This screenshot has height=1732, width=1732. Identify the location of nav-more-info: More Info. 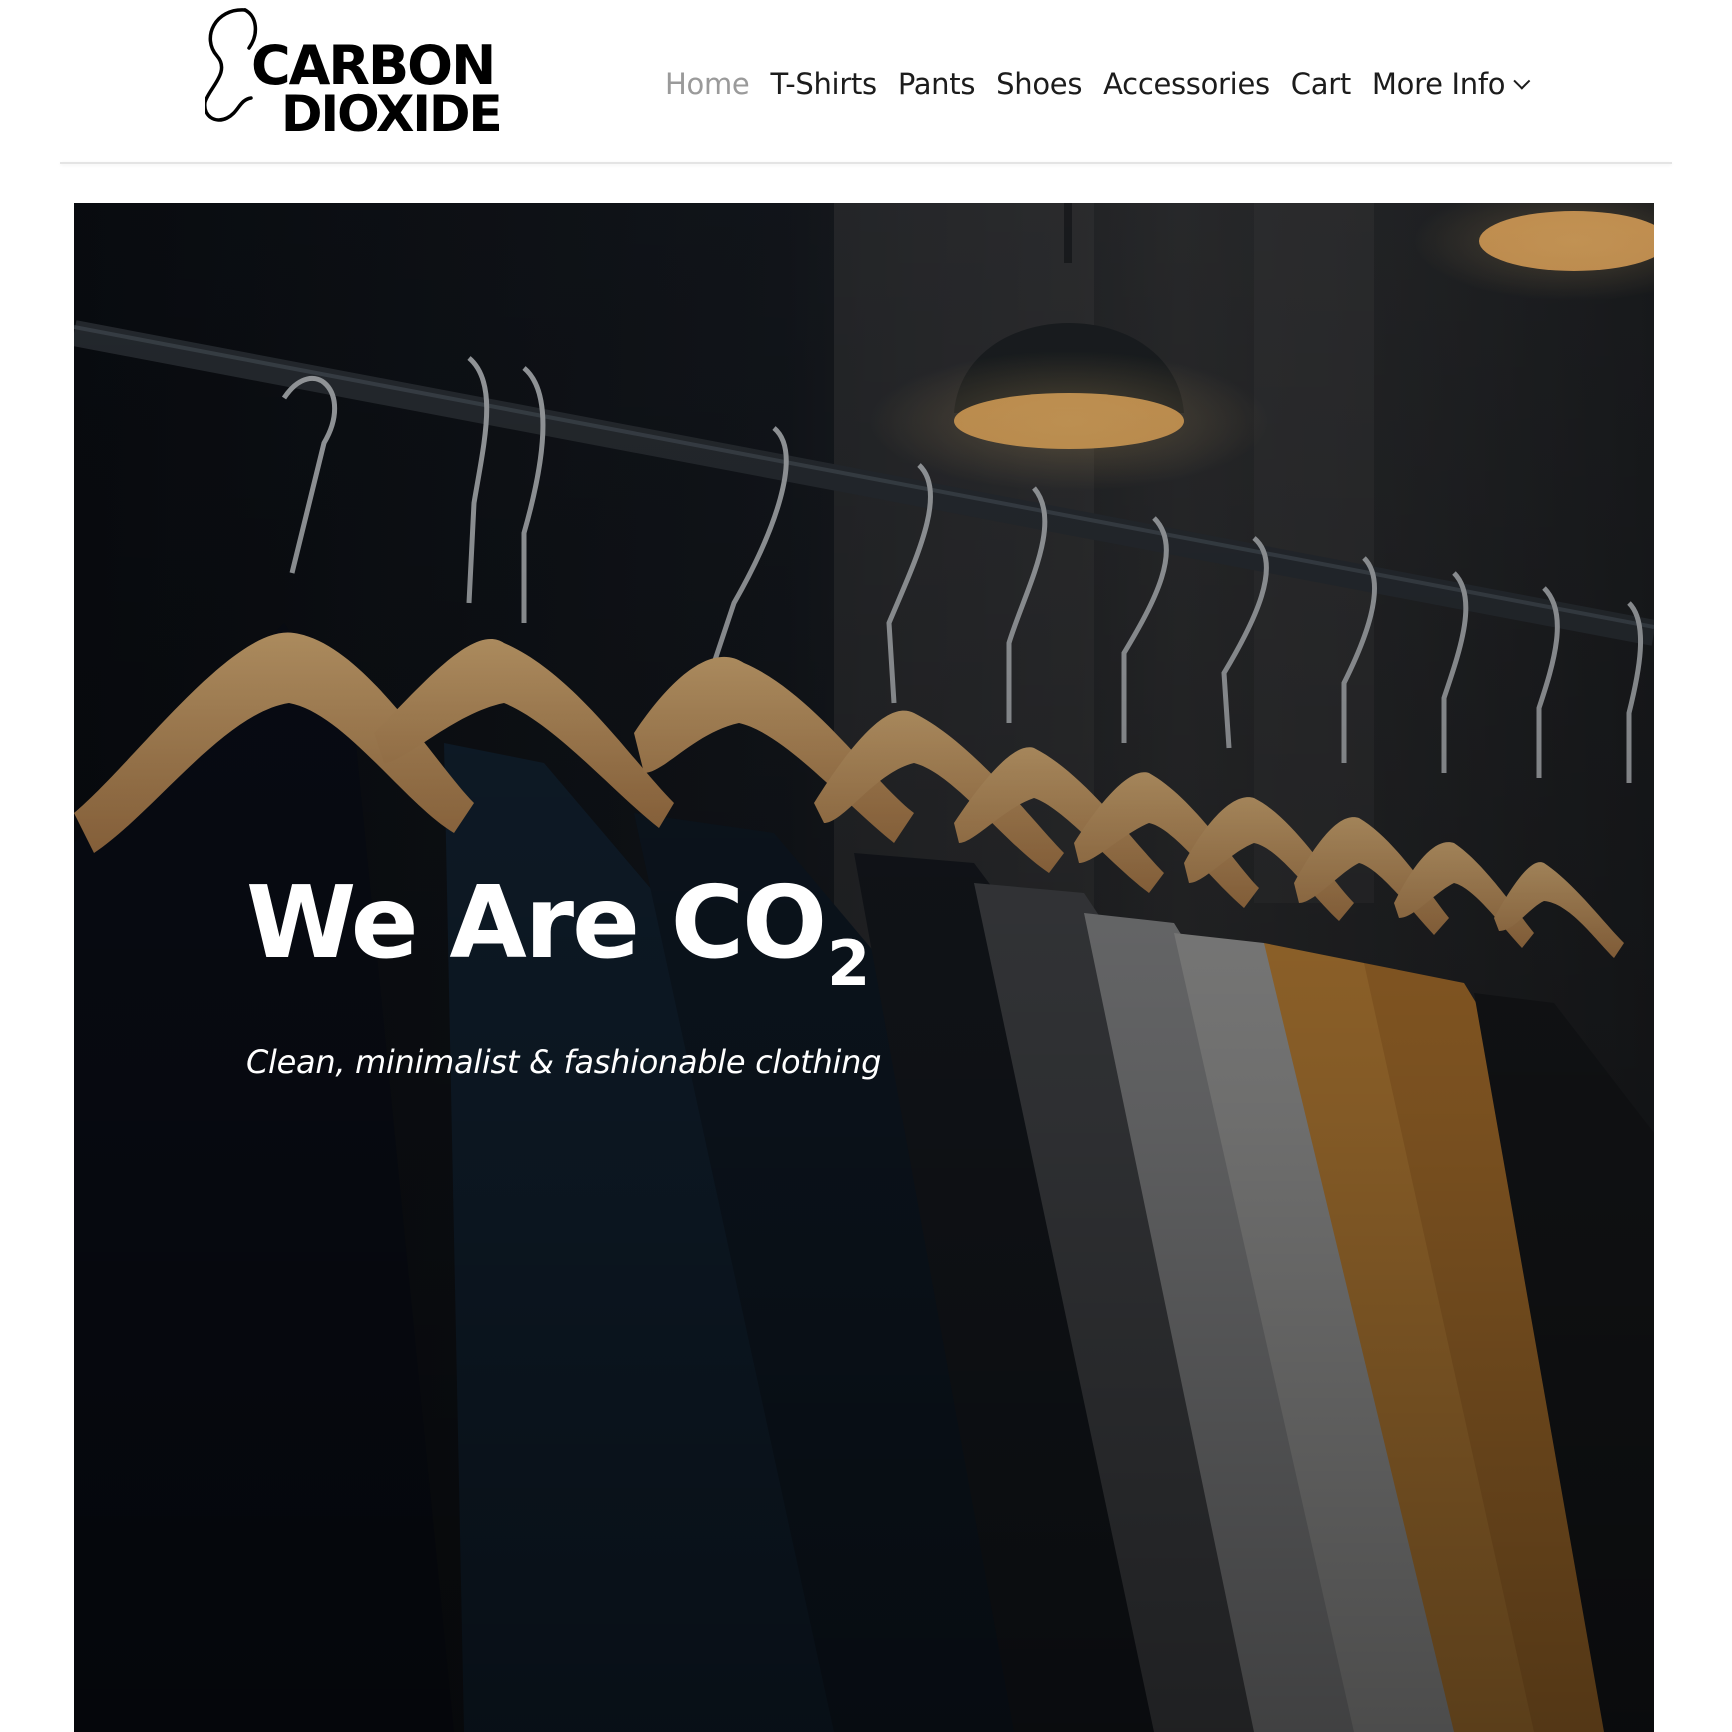
(1451, 84).